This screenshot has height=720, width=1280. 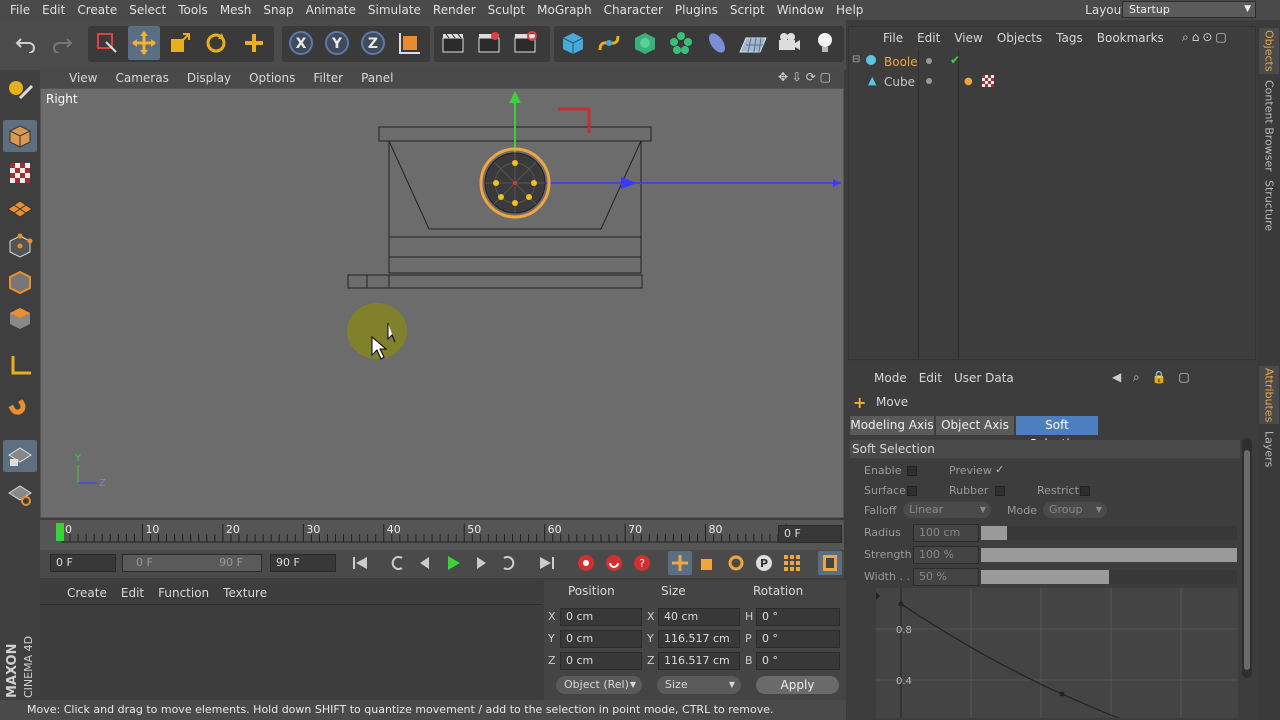 I want to click on key-point-level-icon, so click(x=792, y=563).